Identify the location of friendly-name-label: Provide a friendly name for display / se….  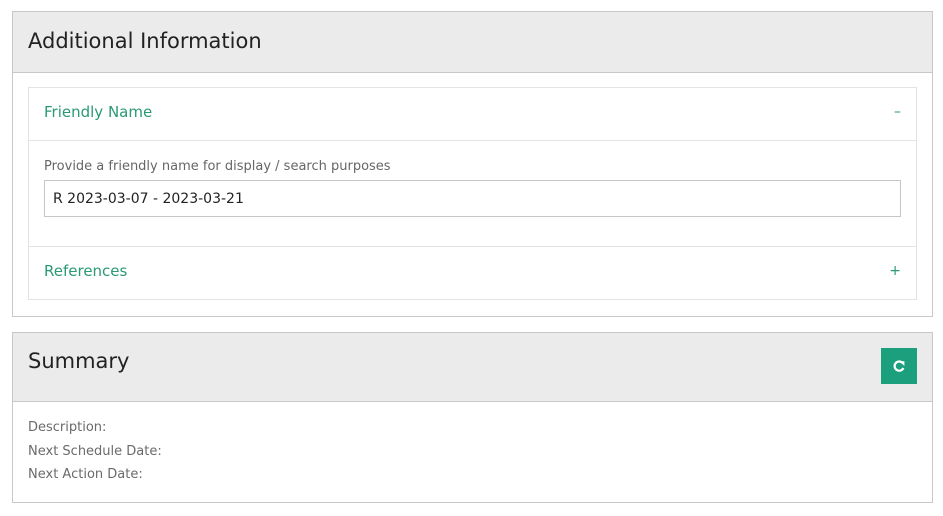
(217, 166).